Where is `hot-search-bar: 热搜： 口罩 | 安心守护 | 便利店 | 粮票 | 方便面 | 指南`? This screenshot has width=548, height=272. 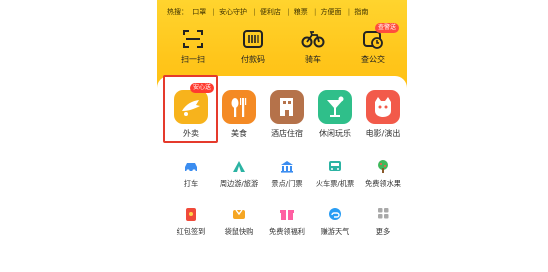 hot-search-bar: 热搜： 口罩 | 安心守护 | 便利店 | 粮票 | 方便面 | 指南 is located at coordinates (285, 13).